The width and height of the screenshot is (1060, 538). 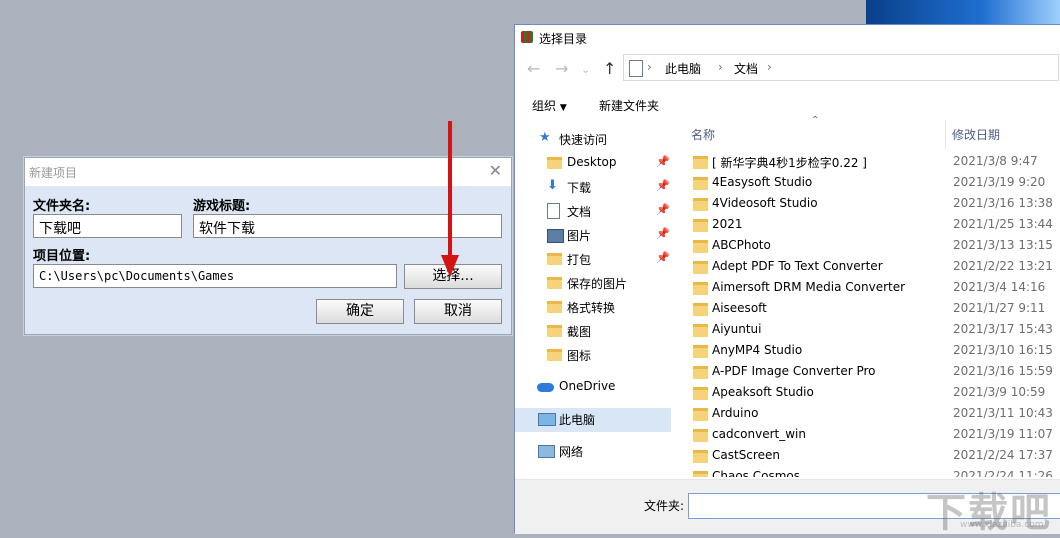 What do you see at coordinates (841, 67) in the screenshot?
I see `address-bar: › 此电脑 › 文档 ›` at bounding box center [841, 67].